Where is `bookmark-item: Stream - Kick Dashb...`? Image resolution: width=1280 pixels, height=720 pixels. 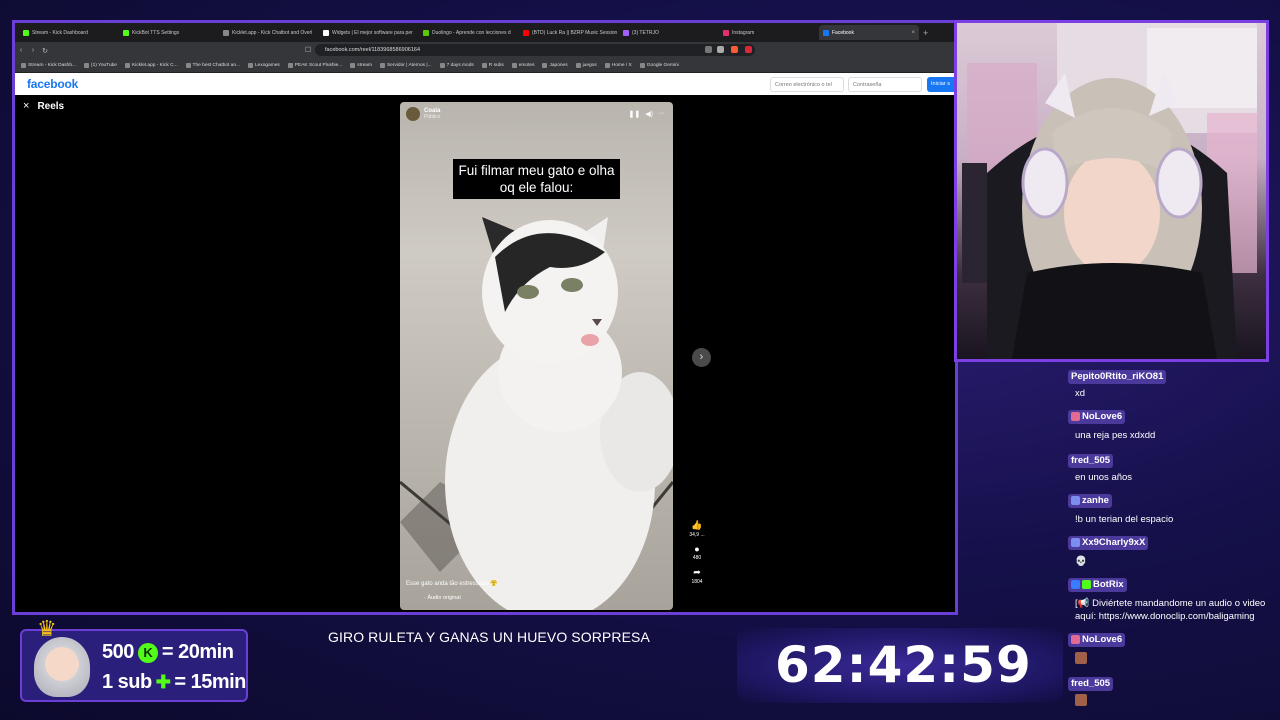
bookmark-item: Stream - Kick Dashb... is located at coordinates (48, 65).